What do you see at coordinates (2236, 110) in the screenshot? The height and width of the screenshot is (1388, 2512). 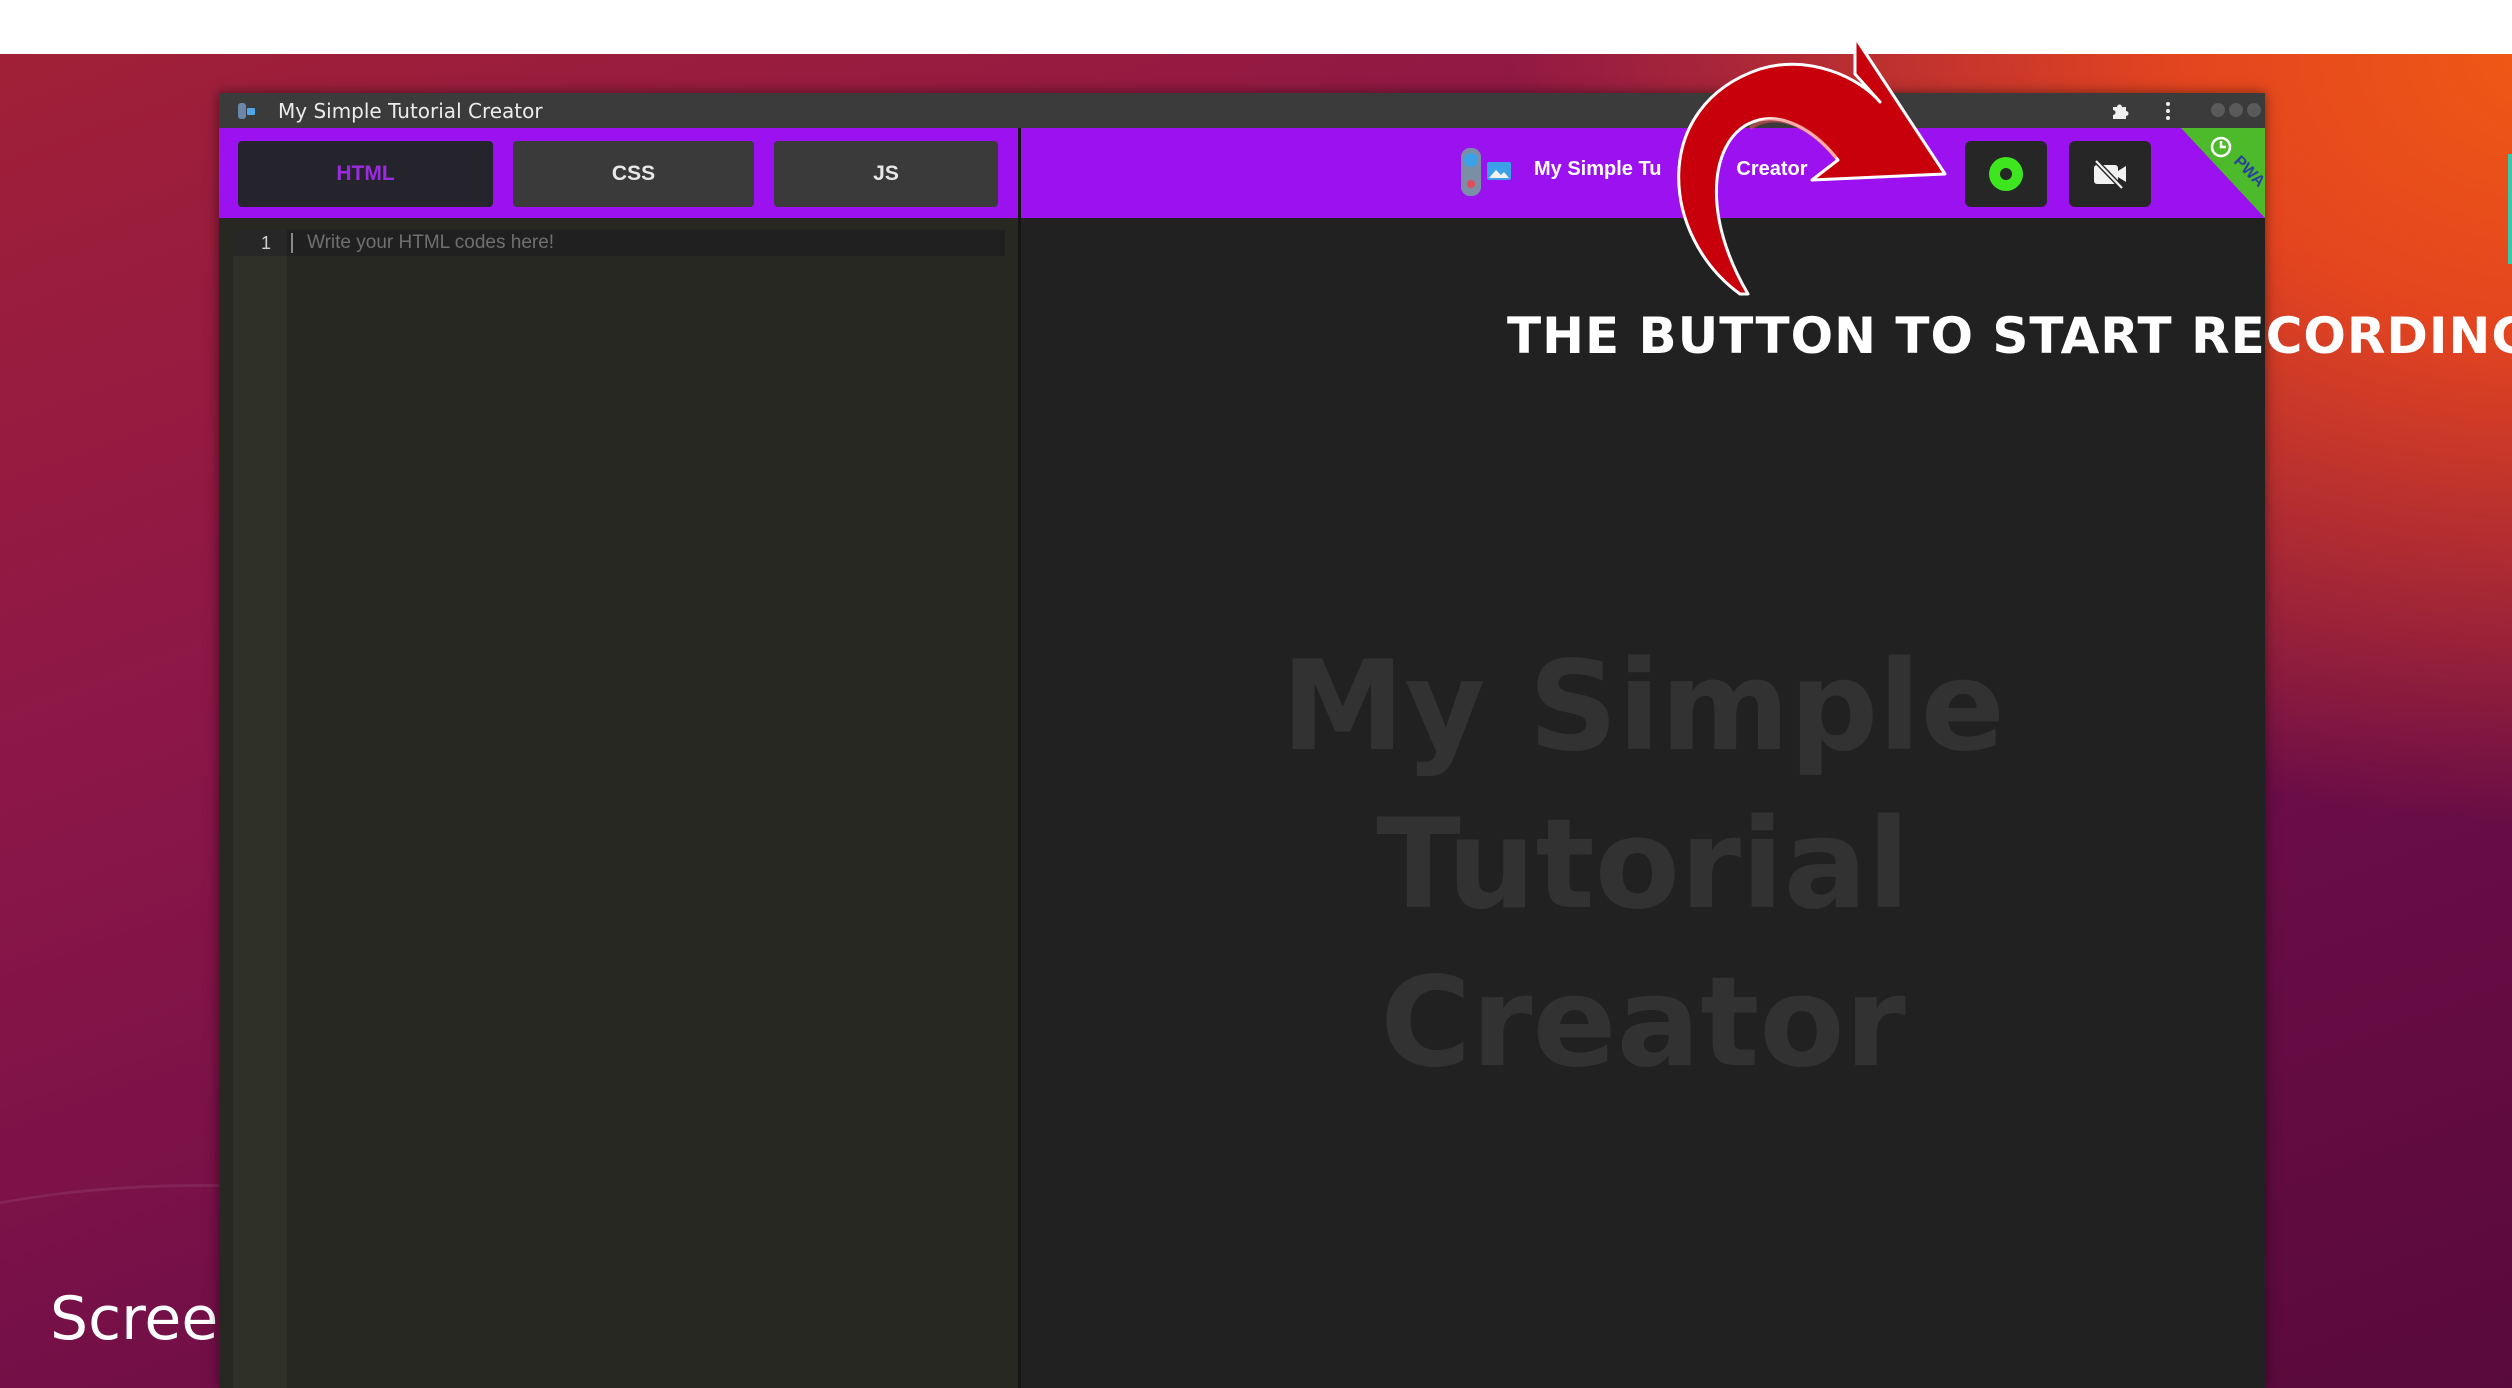 I see `maximize-button` at bounding box center [2236, 110].